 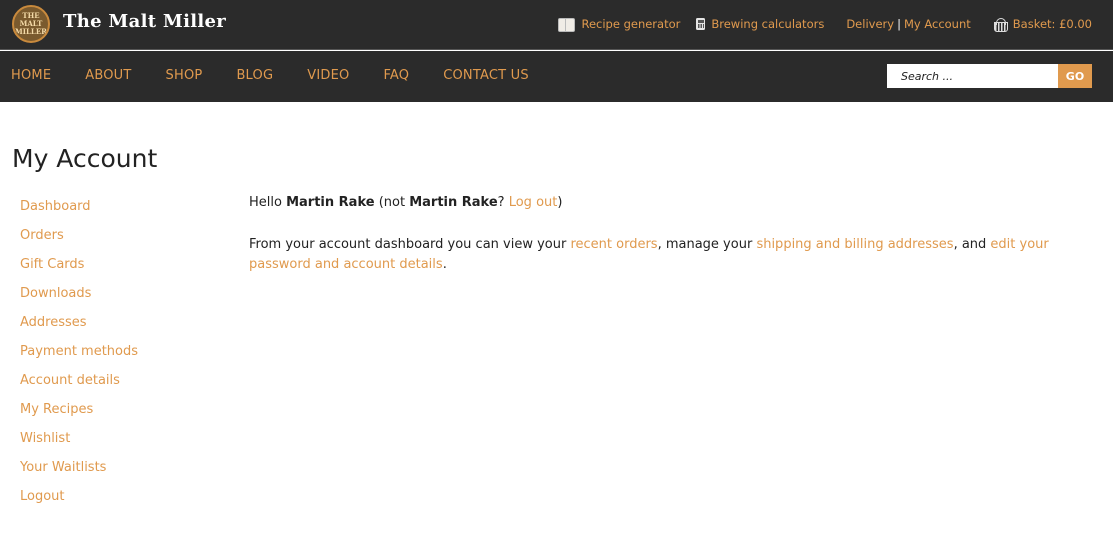 What do you see at coordinates (79, 502) in the screenshot?
I see `sidebar-item-logout: Logout` at bounding box center [79, 502].